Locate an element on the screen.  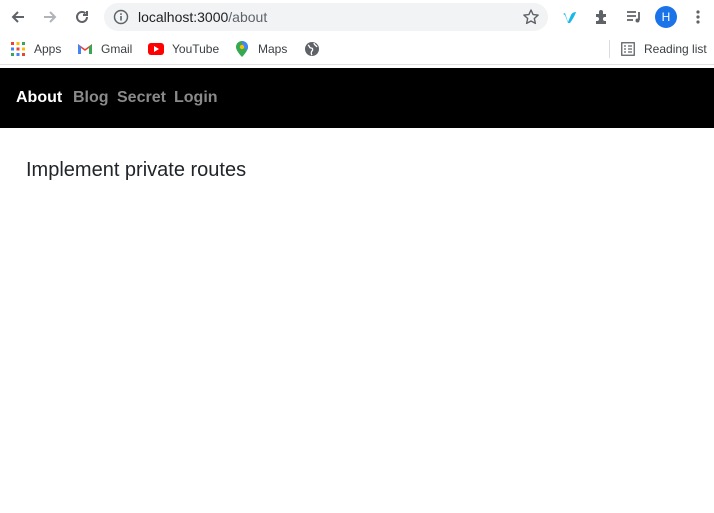
browser-toolbar: localhost:3000/about H is located at coordinates (357, 17).